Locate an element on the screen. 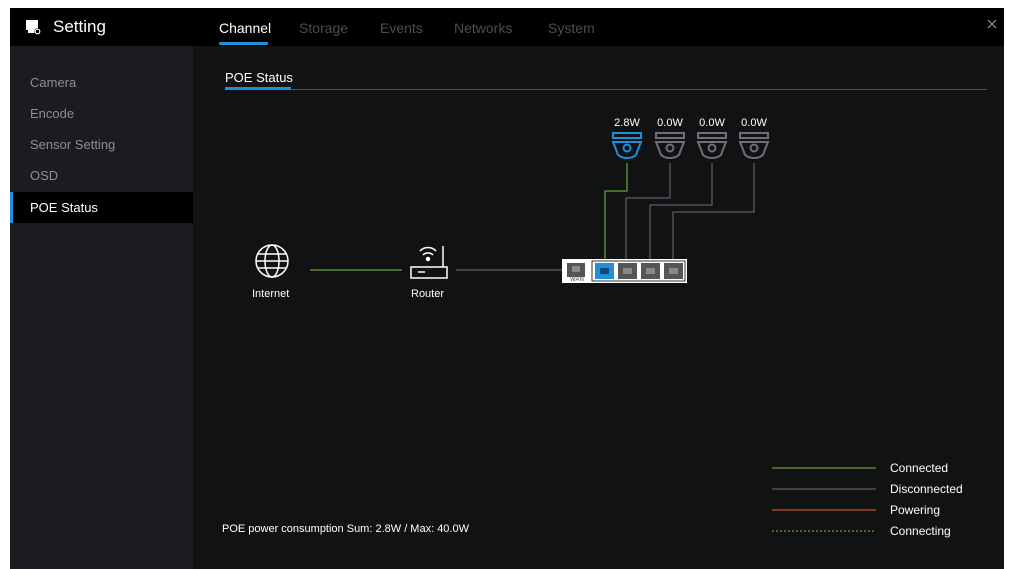  legend-label-connecting: Connecting is located at coordinates (920, 531).